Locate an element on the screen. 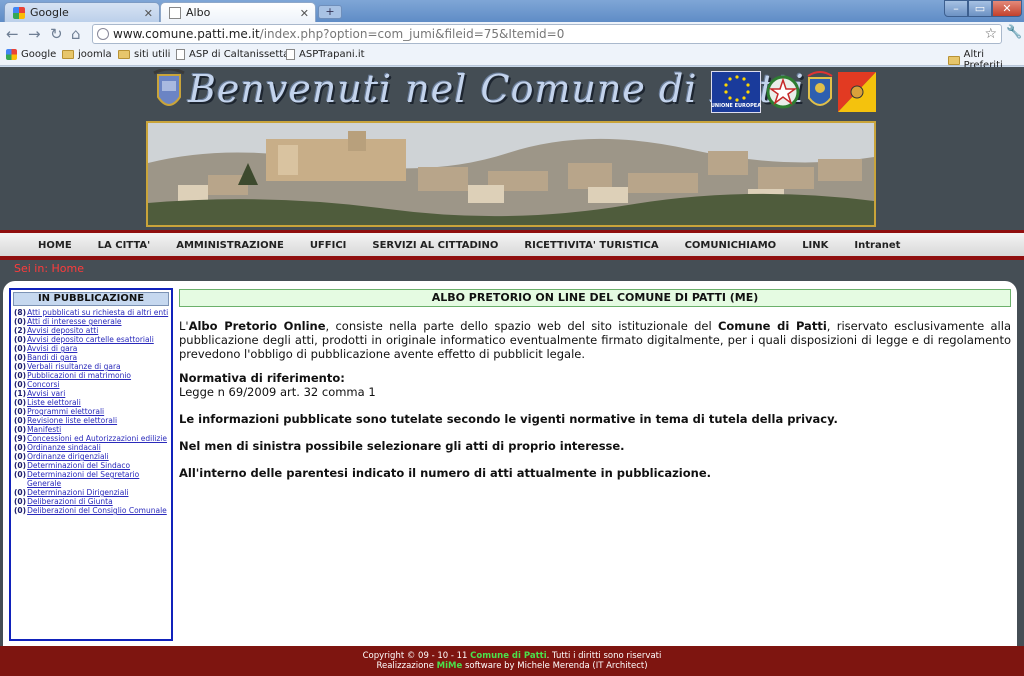 Image resolution: width=1024 pixels, height=676 pixels. close-window-button: ✕ is located at coordinates (1007, 8).